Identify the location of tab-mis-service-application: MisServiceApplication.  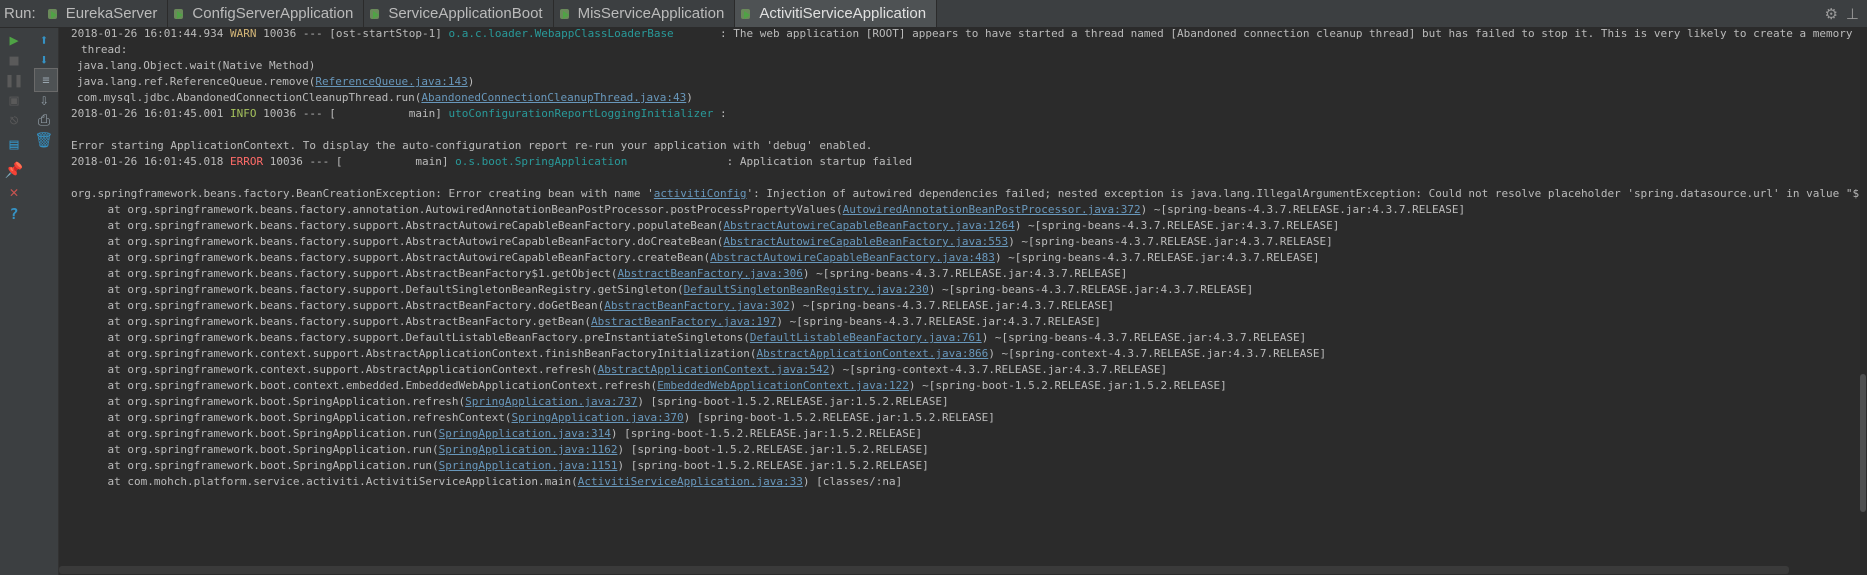
(645, 13).